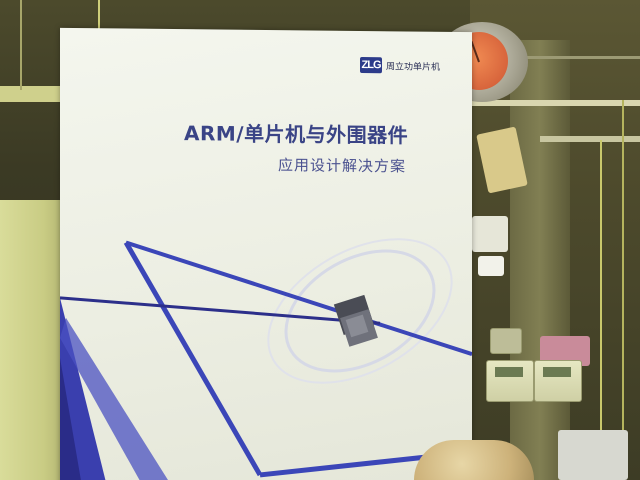  What do you see at coordinates (355, 320) in the screenshot?
I see `chip-icon` at bounding box center [355, 320].